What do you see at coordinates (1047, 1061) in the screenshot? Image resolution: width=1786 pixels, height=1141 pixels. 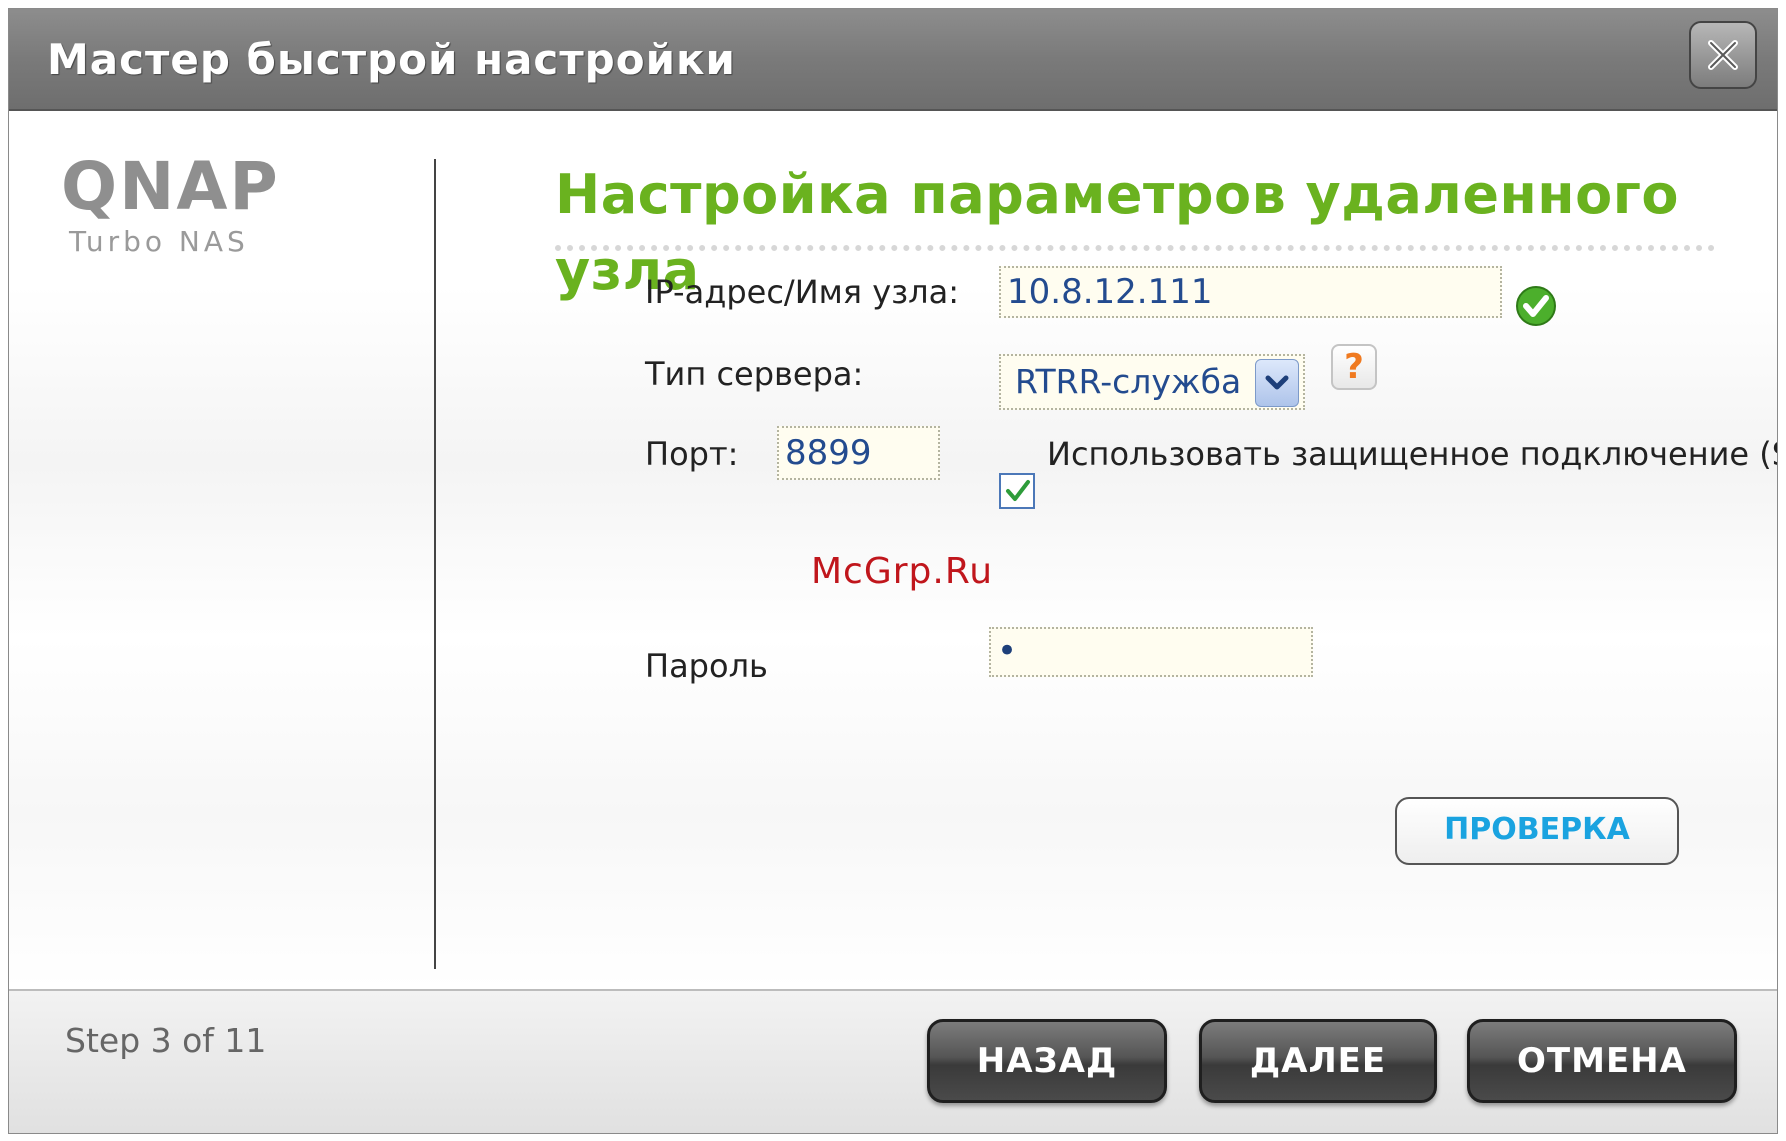 I see `back-button: НАЗАД` at bounding box center [1047, 1061].